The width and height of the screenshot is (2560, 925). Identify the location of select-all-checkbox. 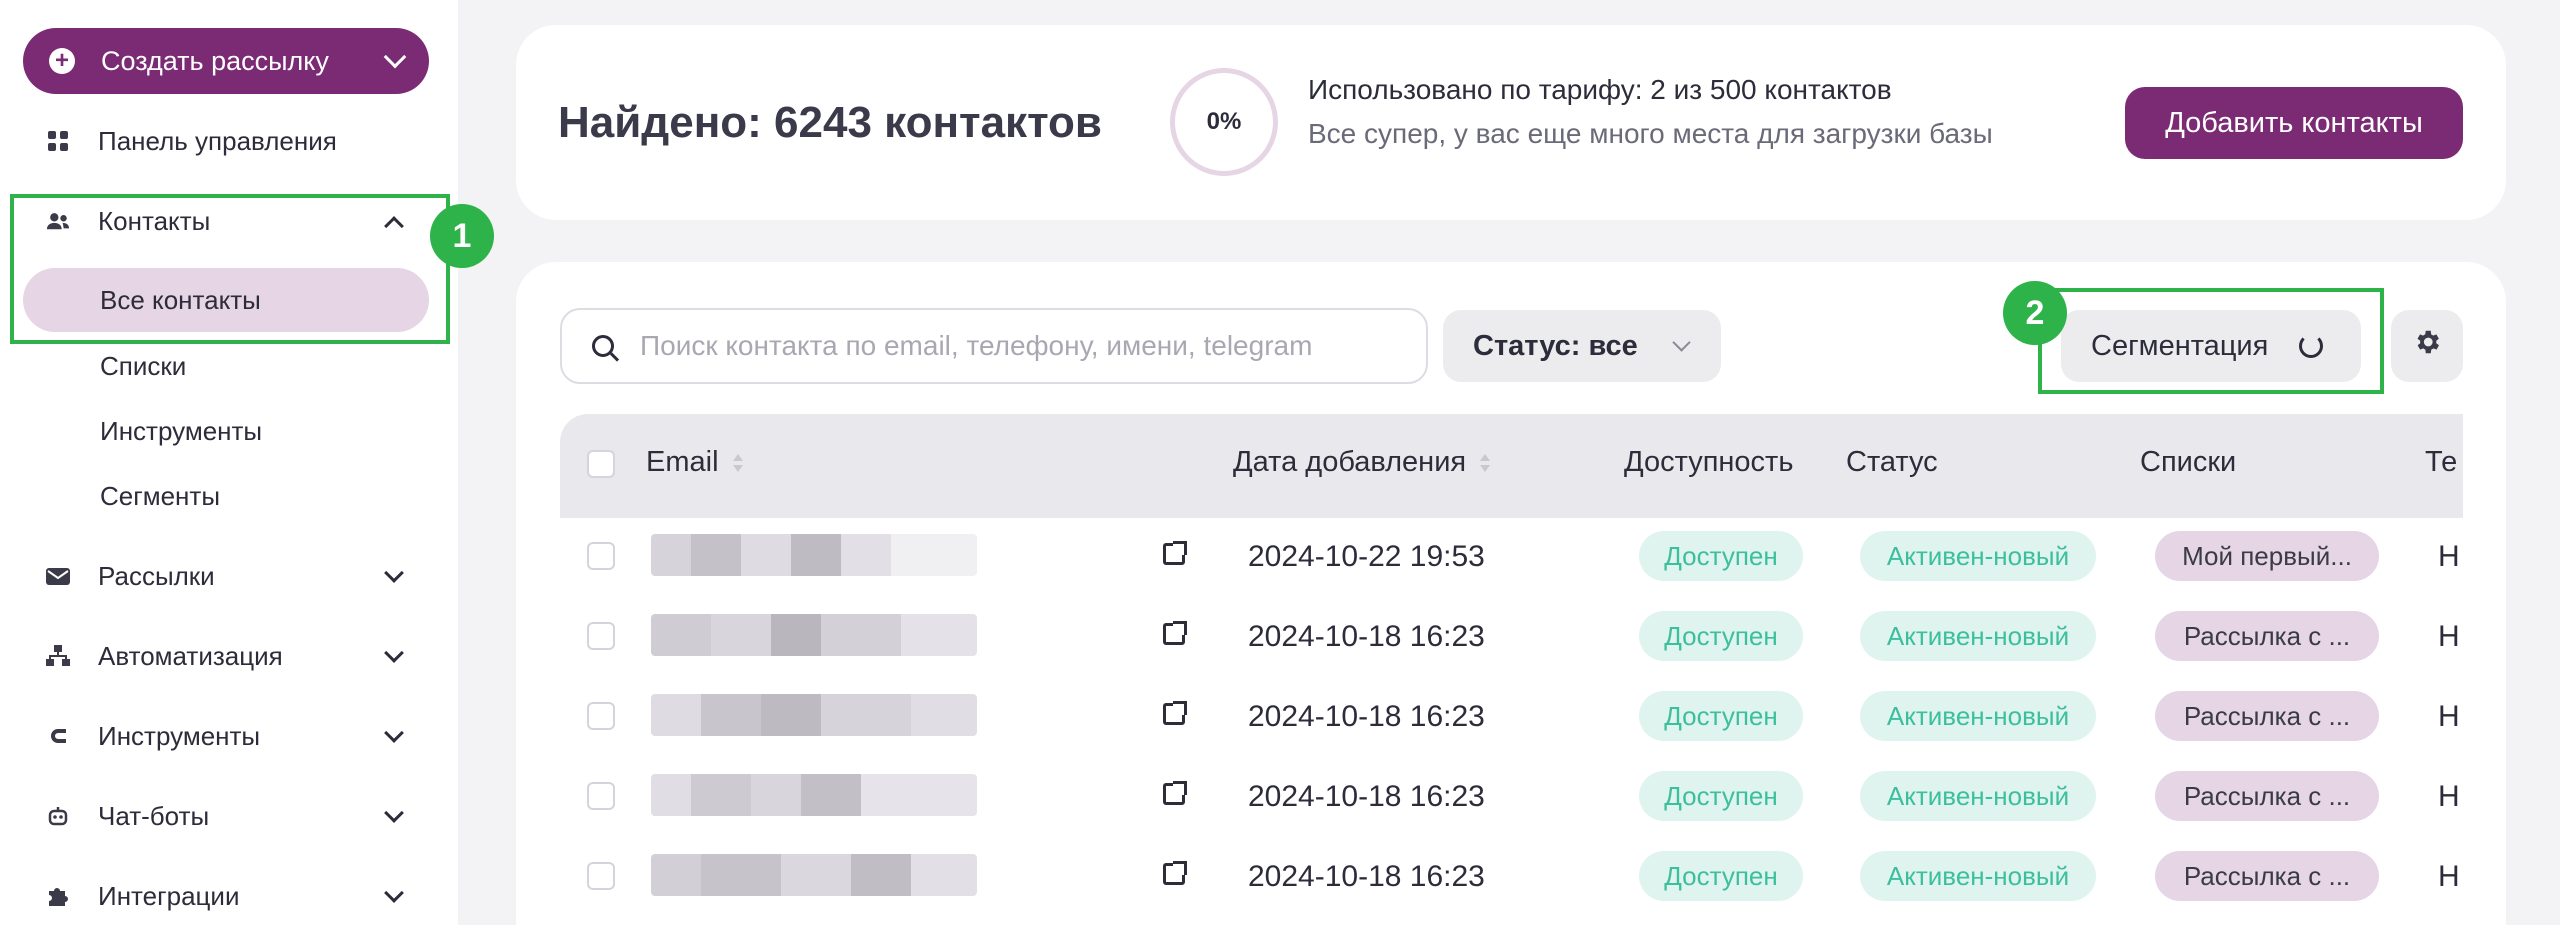
(601, 464).